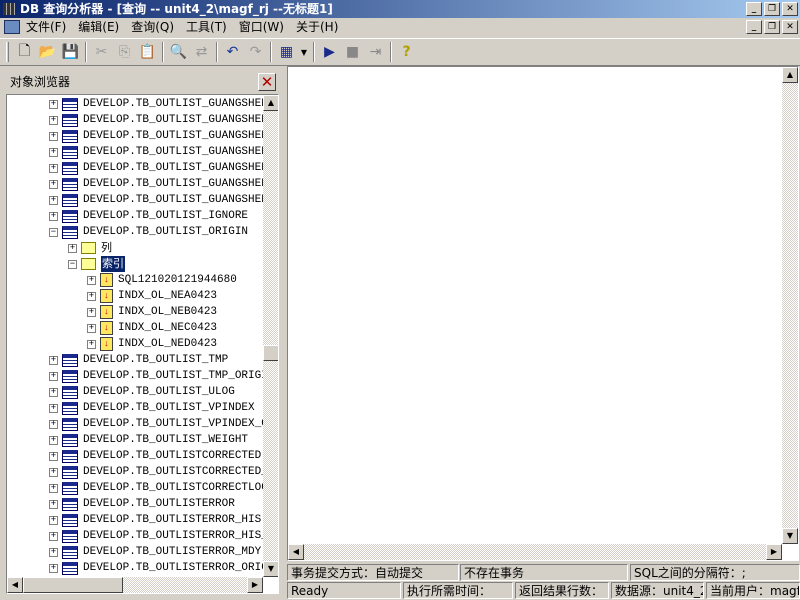 The height and width of the screenshot is (600, 800). Describe the element at coordinates (270, 353) in the screenshot. I see `scroll-thumb` at that location.